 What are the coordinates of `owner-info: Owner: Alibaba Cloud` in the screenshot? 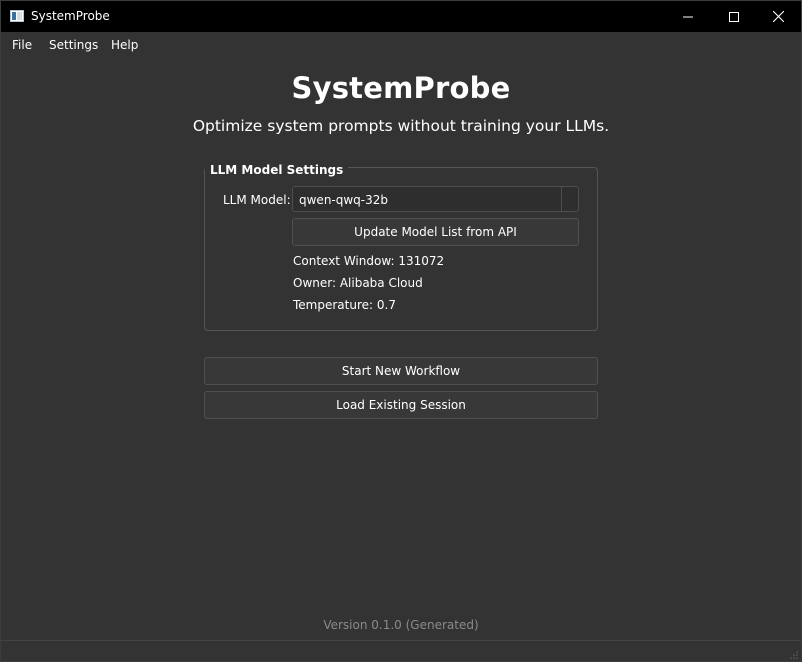 It's located at (358, 283).